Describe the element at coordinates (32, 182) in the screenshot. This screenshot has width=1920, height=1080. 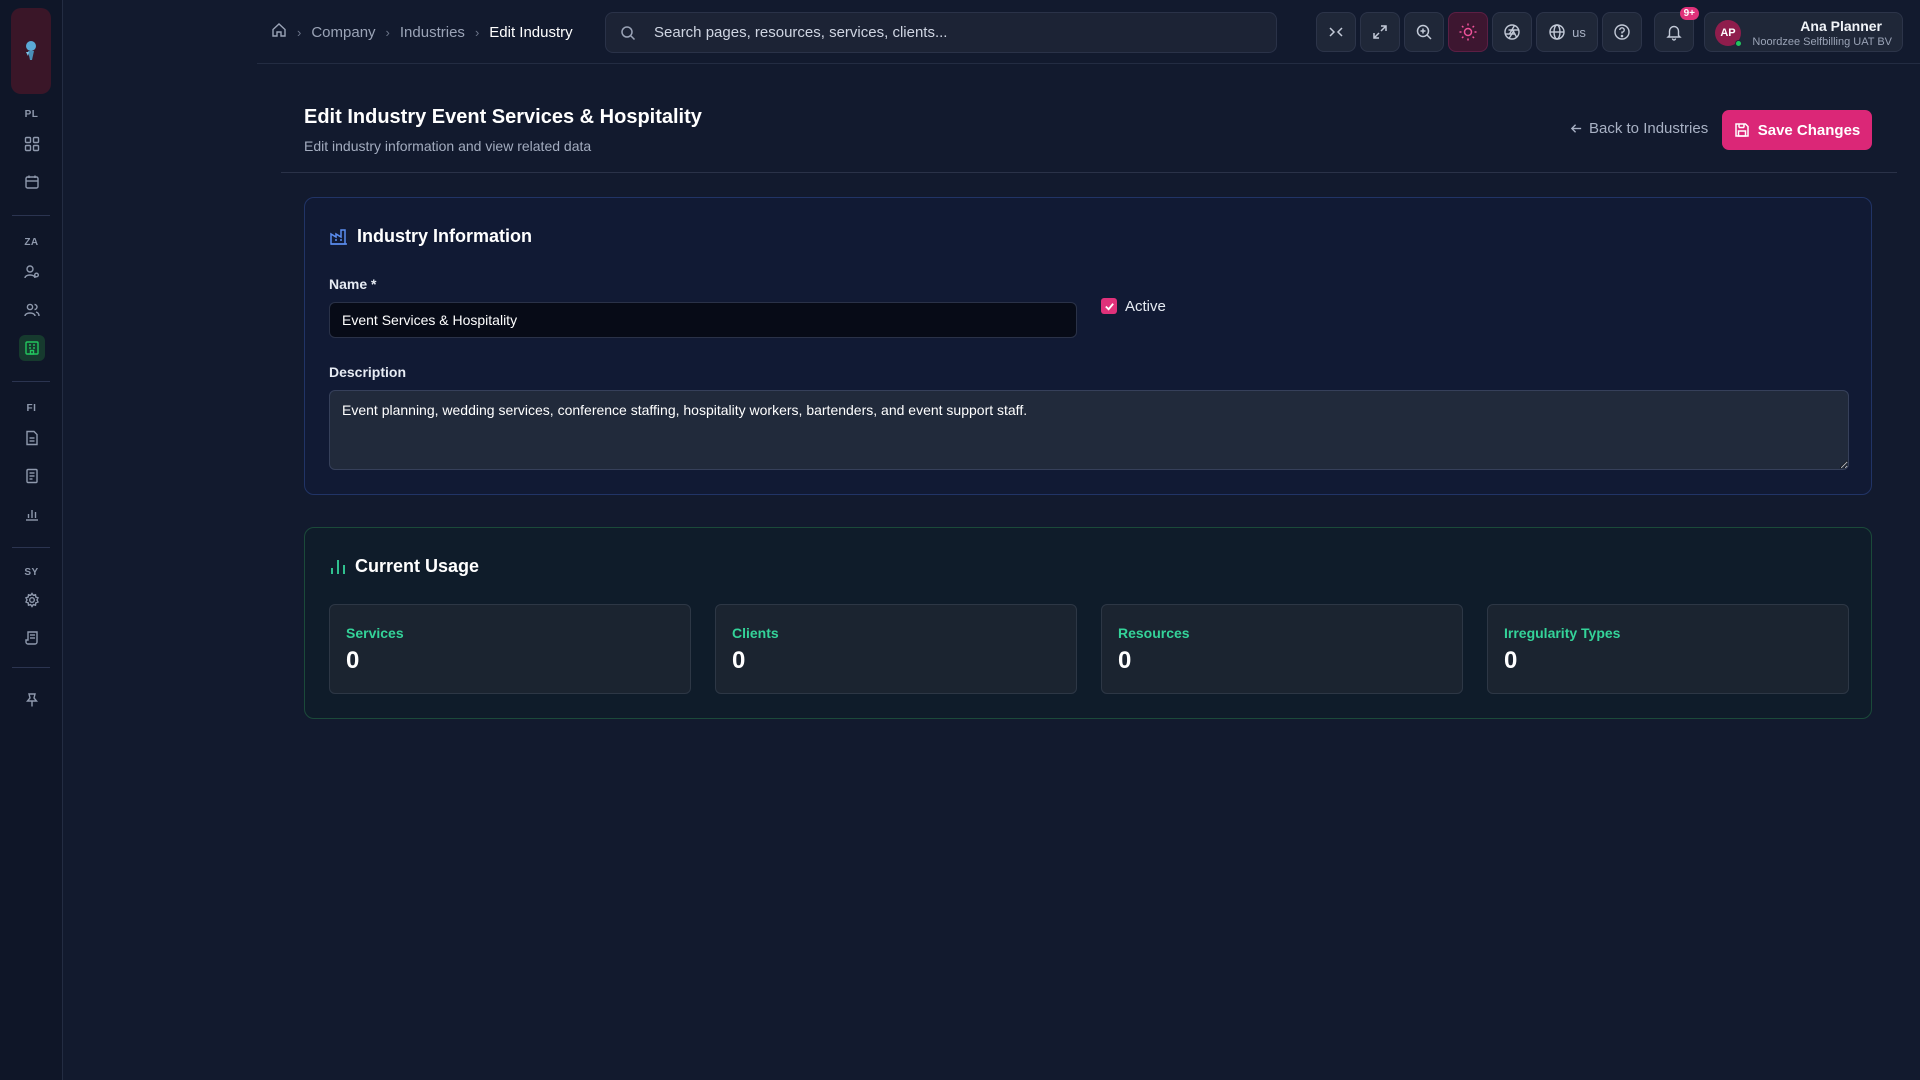
I see `calendar-icon` at that location.